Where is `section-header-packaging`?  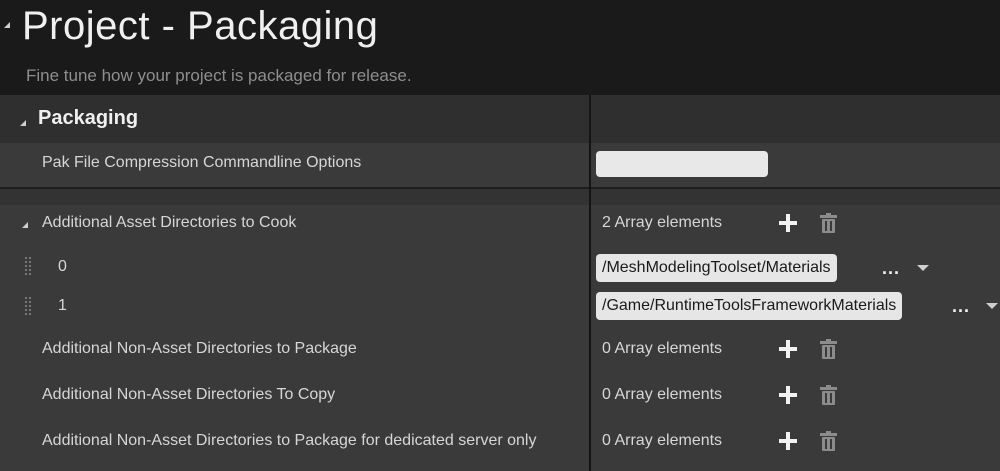
section-header-packaging is located at coordinates (500, 119).